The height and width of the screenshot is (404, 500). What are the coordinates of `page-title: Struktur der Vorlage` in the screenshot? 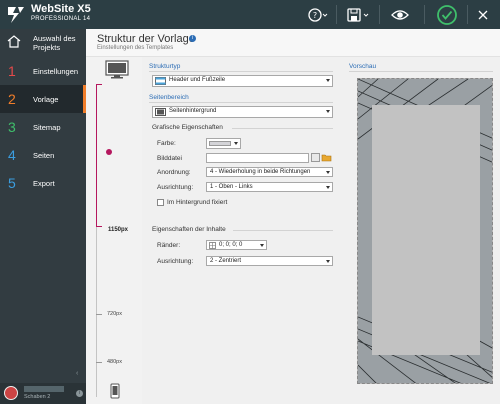 It's located at (146, 39).